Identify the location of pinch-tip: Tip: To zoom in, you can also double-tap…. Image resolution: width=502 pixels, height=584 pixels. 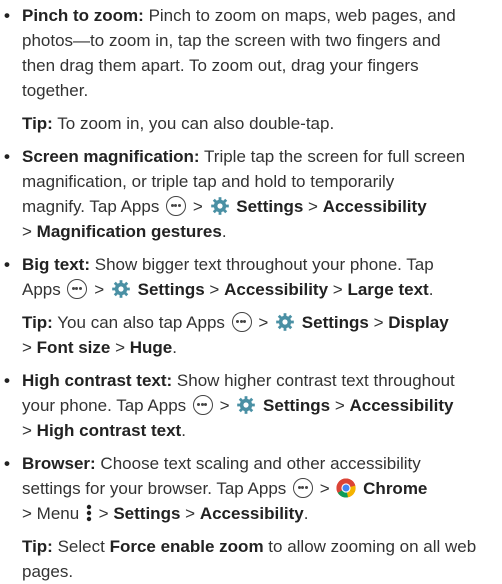
(178, 123).